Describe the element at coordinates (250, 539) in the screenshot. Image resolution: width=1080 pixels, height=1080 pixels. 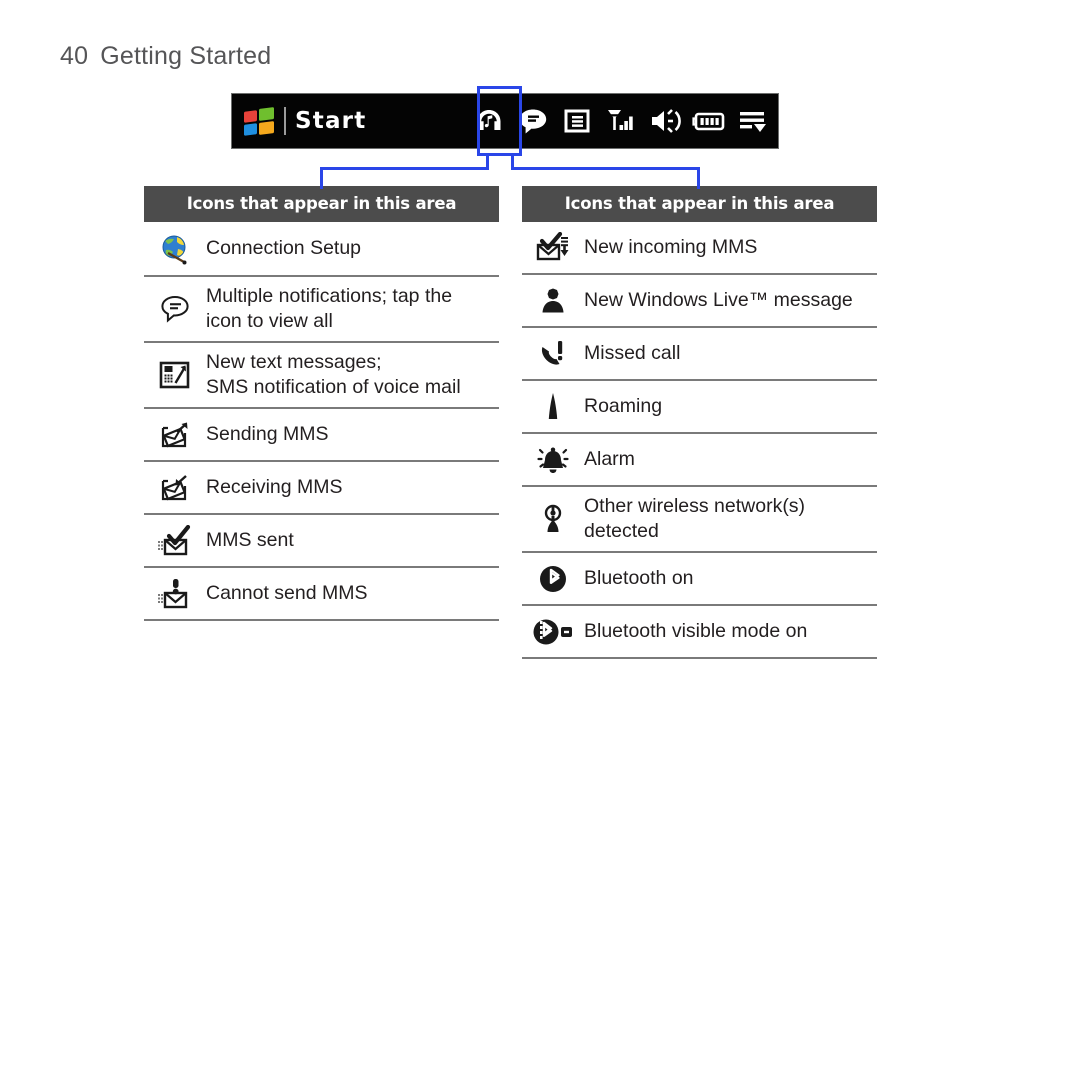
I see `row-label: MMS sent` at that location.